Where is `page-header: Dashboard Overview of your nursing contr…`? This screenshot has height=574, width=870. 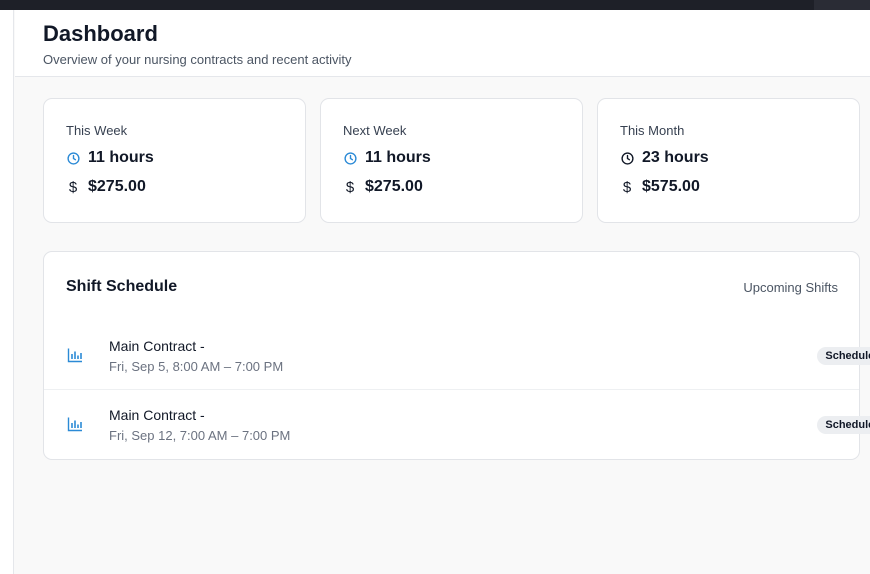 page-header: Dashboard Overview of your nursing contr… is located at coordinates (442, 43).